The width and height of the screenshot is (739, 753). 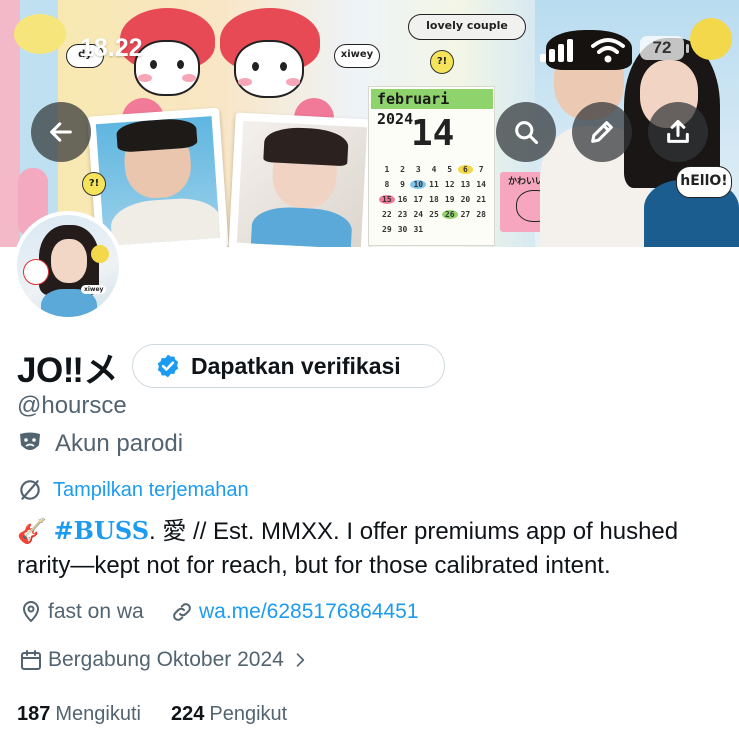 I want to click on avatar: xiwey, so click(x=68, y=266).